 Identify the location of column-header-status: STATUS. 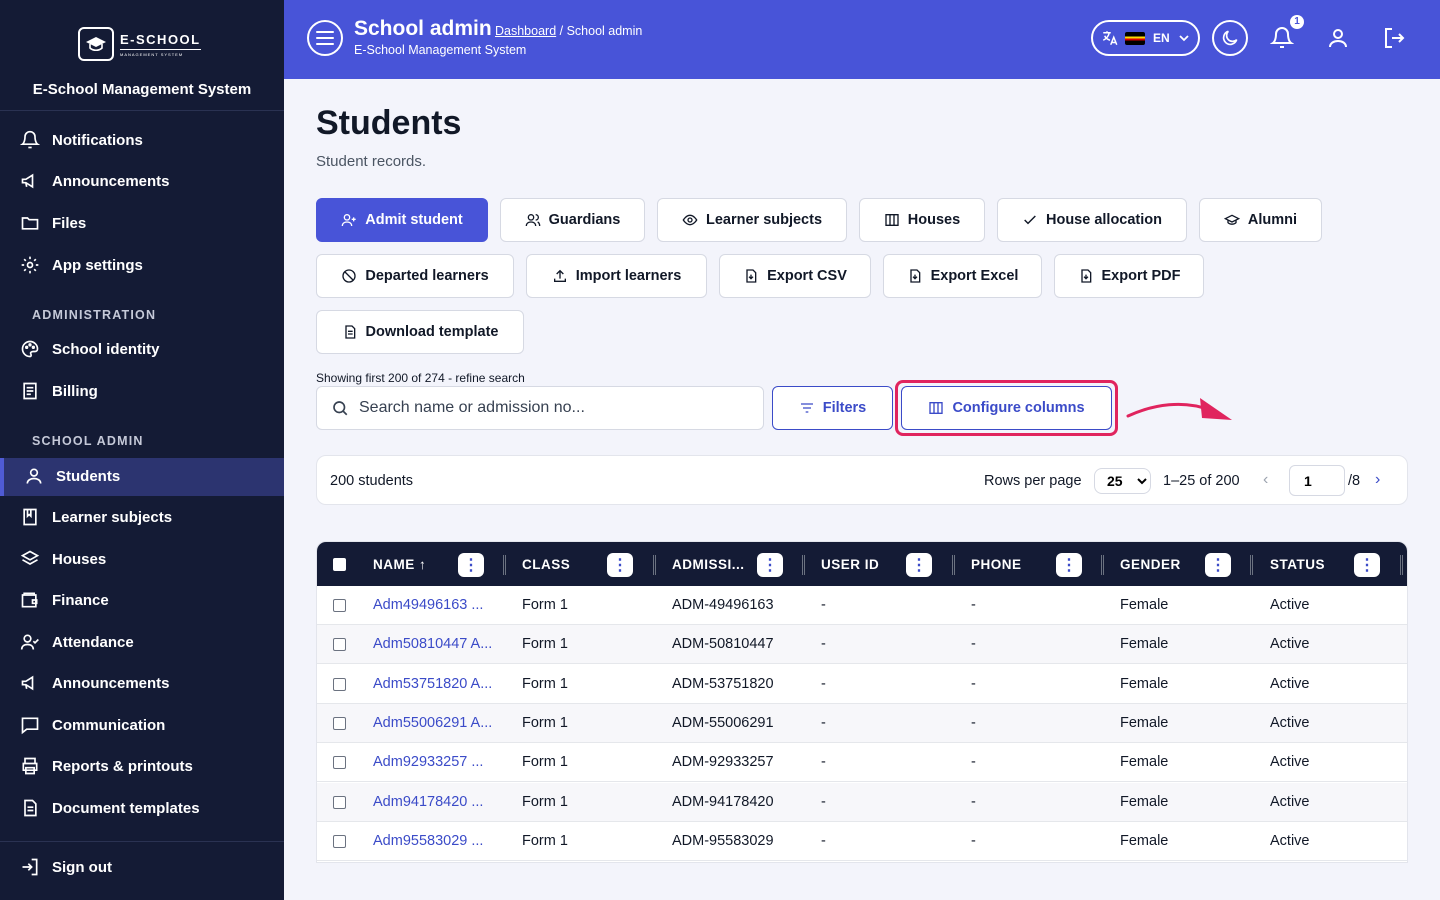
(1297, 564).